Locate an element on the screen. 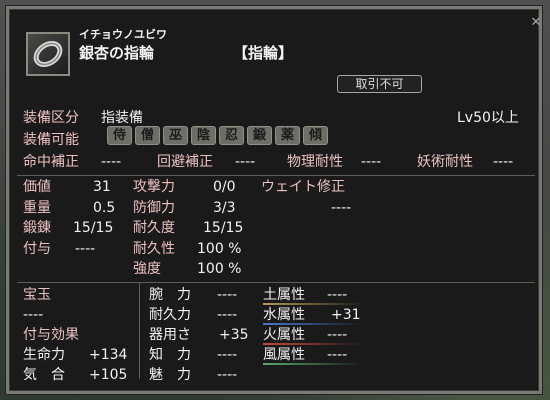  price-label: 価値 is located at coordinates (37, 187).